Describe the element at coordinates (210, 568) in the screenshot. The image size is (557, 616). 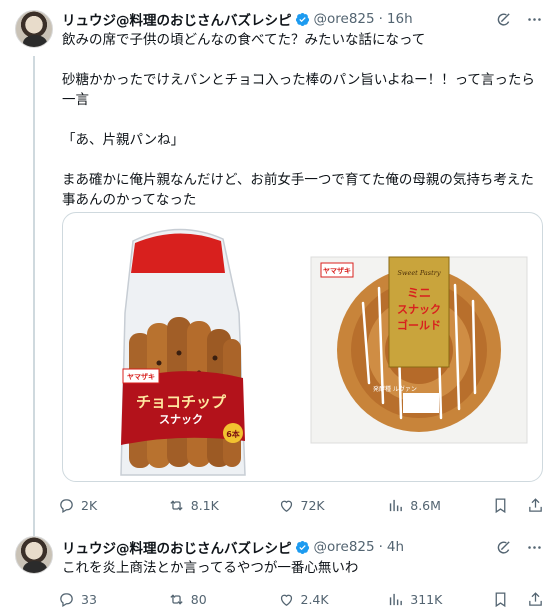
I see `tweet-text: これを炎上商法とか言ってるやつが一番心無いわ` at that location.